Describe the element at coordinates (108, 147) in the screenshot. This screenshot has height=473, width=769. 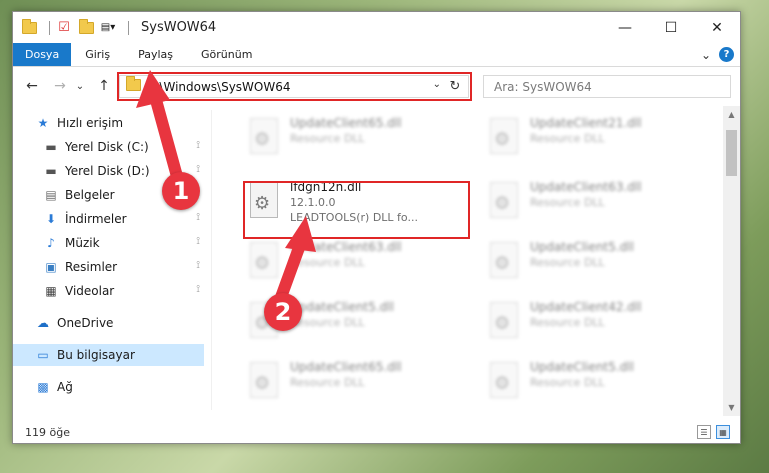
I see `sidebar-item: ▬ Yerel Disk (C:) ⟟` at that location.